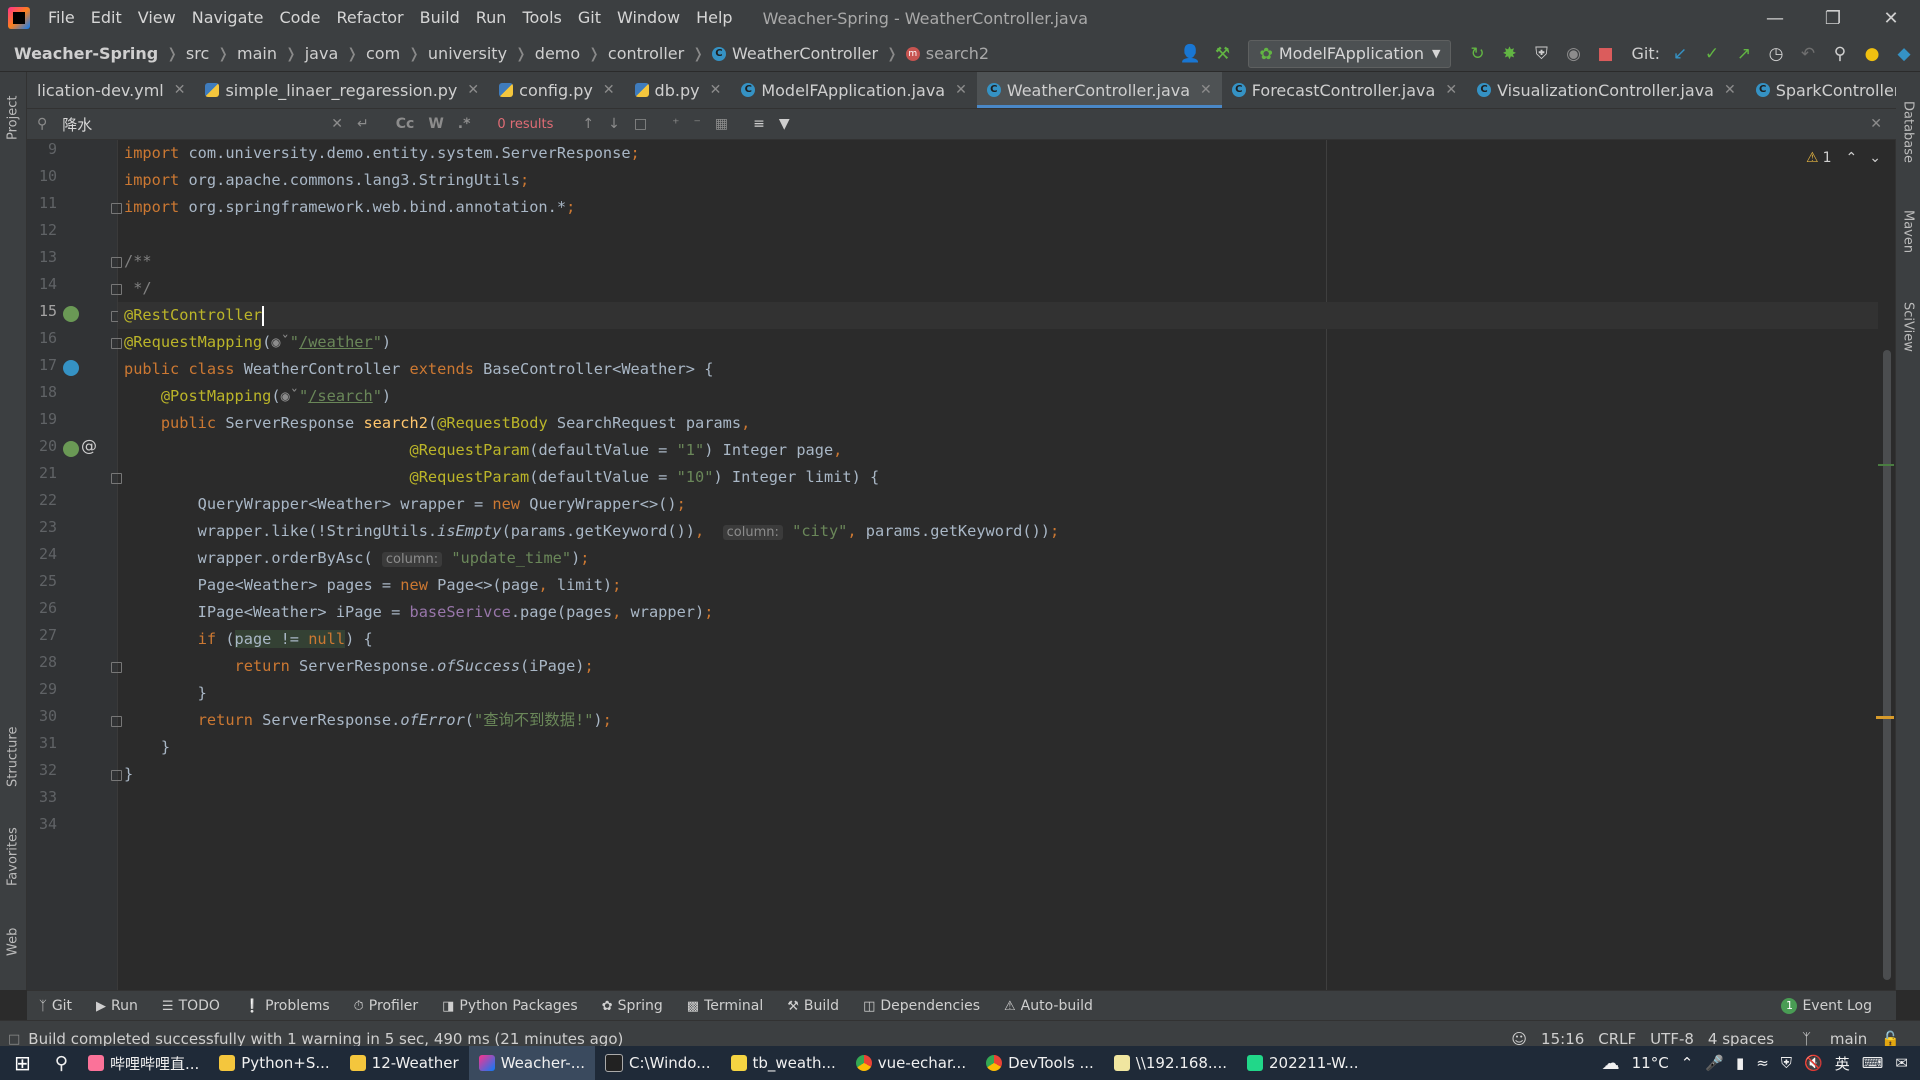 The height and width of the screenshot is (1080, 1920). What do you see at coordinates (1541, 54) in the screenshot?
I see `coverage-icon: ⛨` at bounding box center [1541, 54].